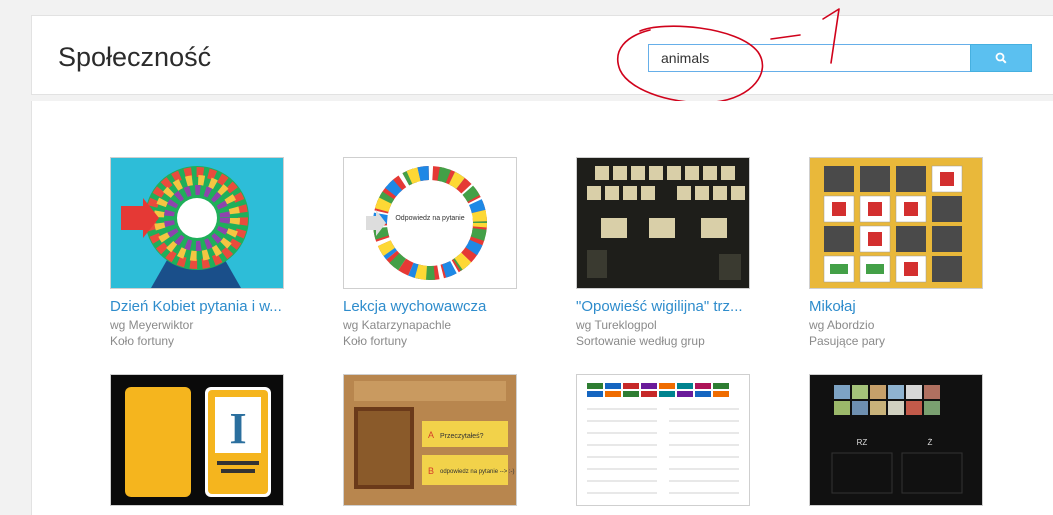 The image size is (1053, 515). I want to click on activity-card: I, so click(197, 444).